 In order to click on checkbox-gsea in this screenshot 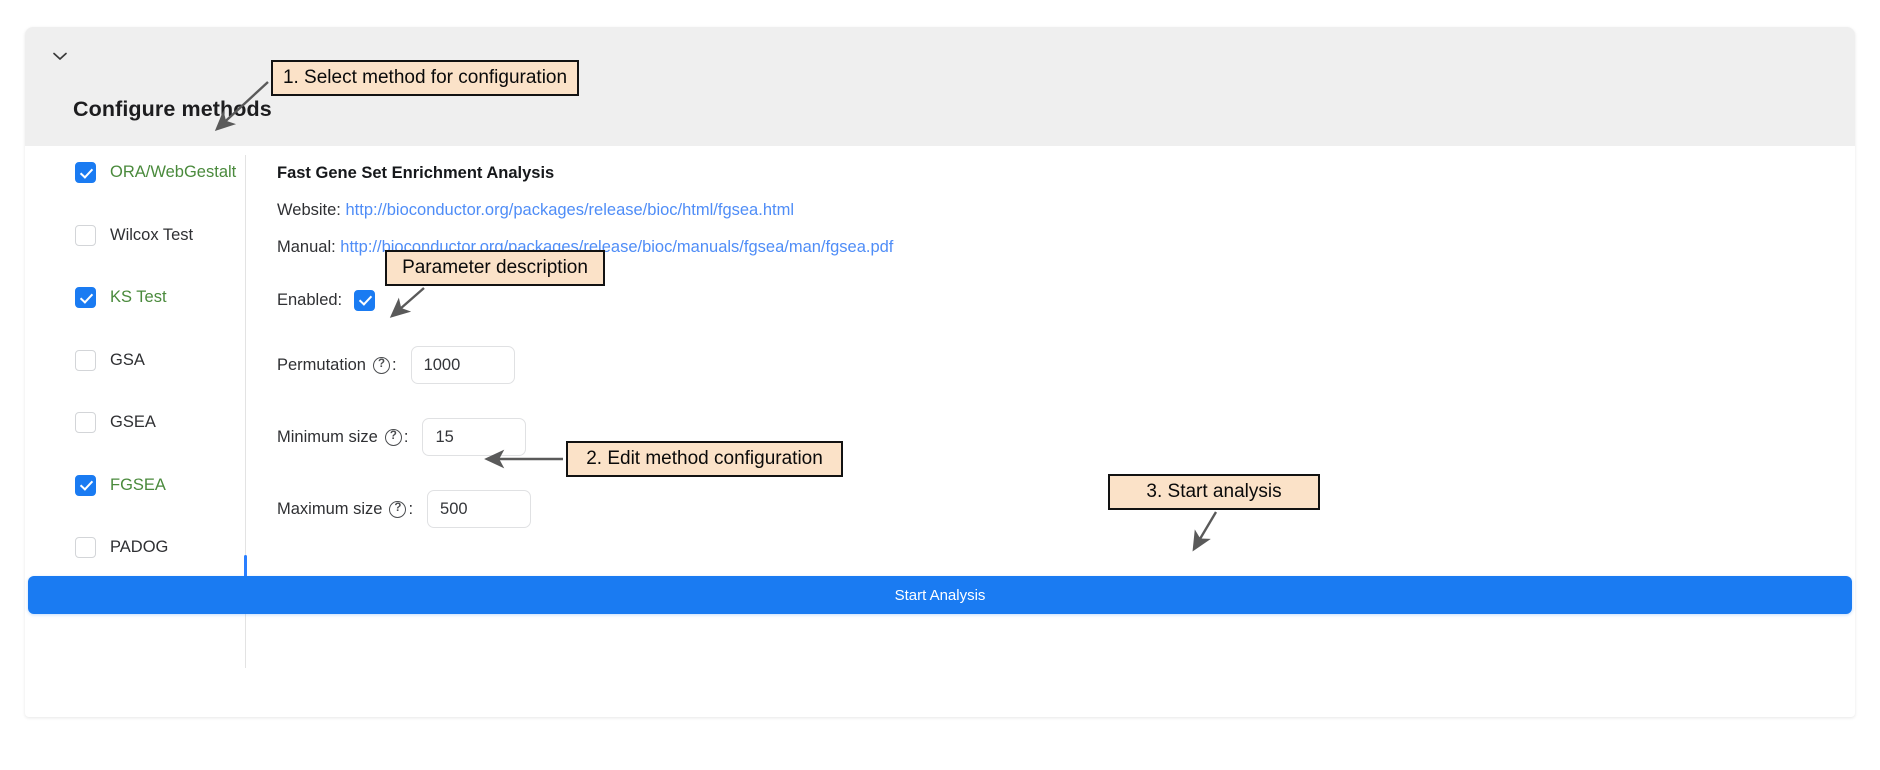, I will do `click(85, 422)`.